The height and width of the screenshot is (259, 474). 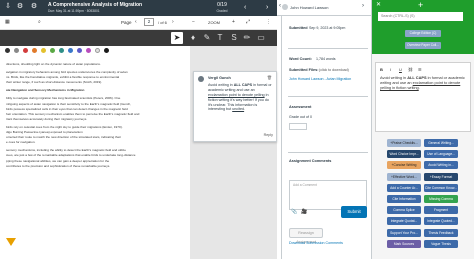 What do you see at coordinates (95, 142) in the screenshot?
I see `doc-line: e cues for navigation.` at bounding box center [95, 142].